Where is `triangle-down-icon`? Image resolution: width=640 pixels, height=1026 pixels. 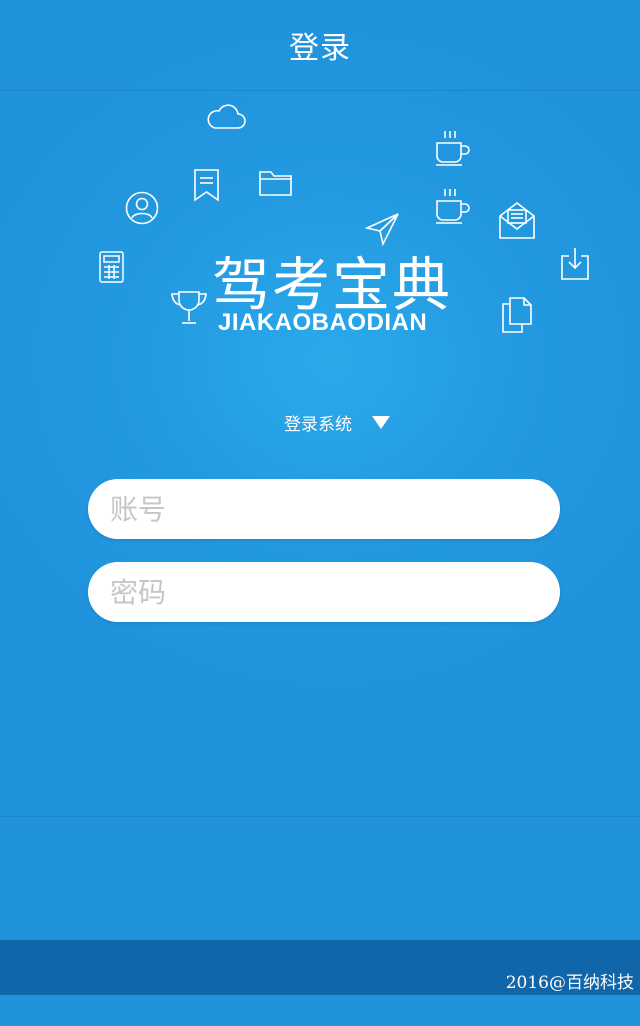 triangle-down-icon is located at coordinates (381, 422).